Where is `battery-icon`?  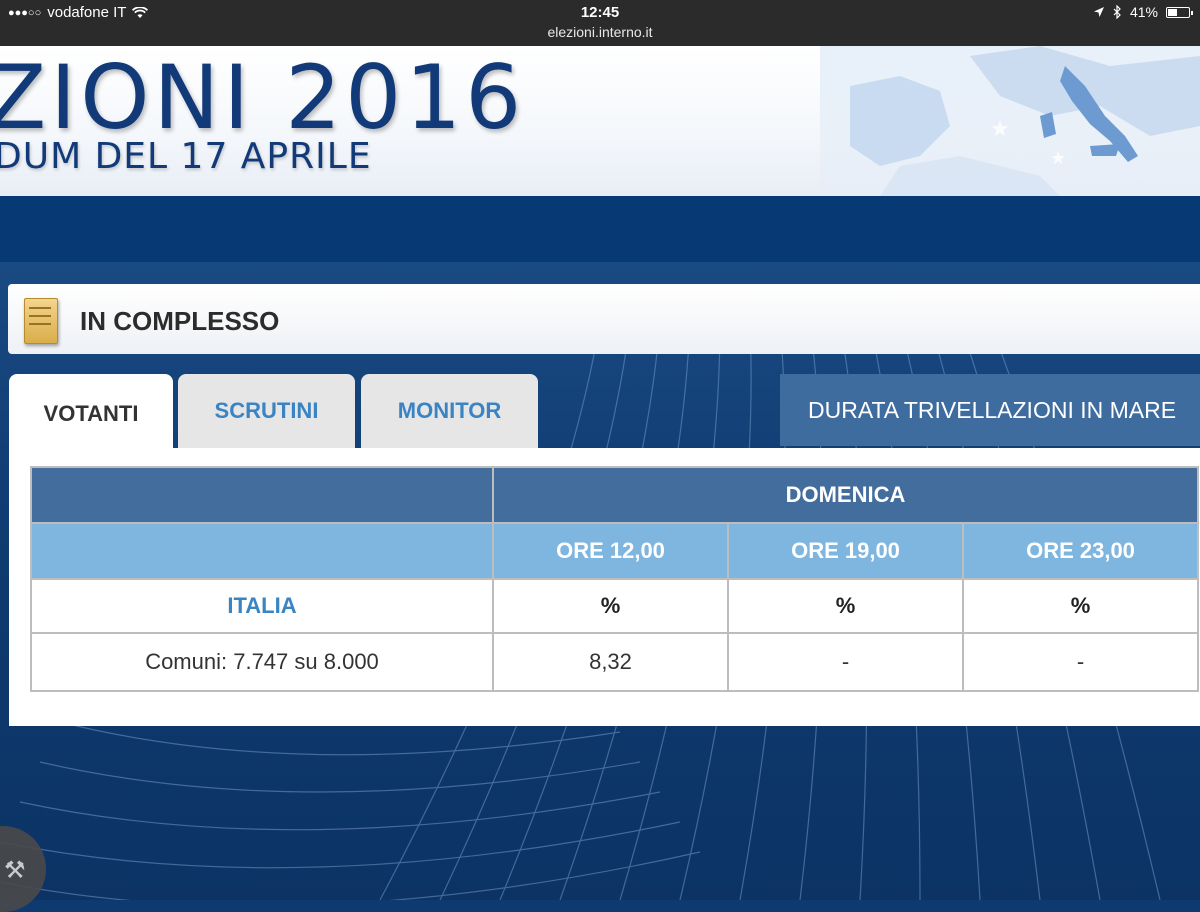 battery-icon is located at coordinates (1179, 12).